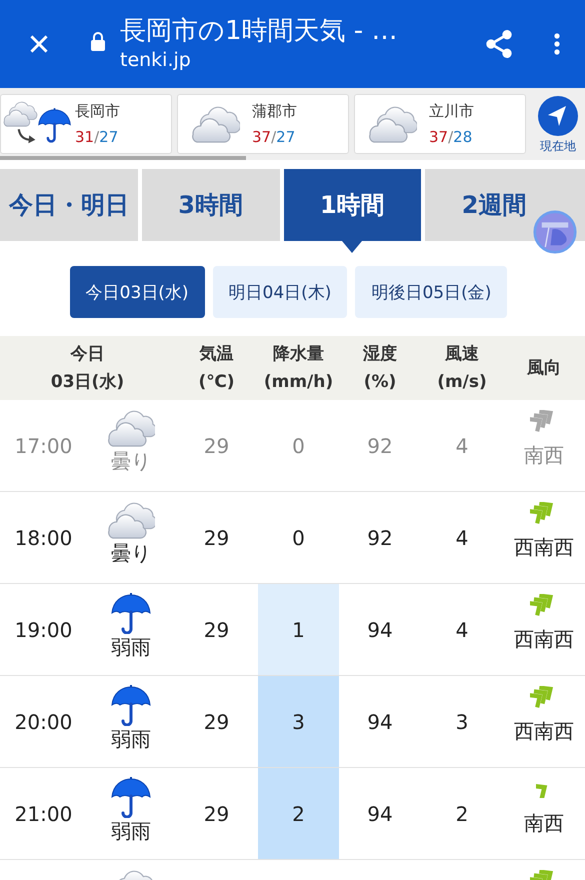 This screenshot has height=880, width=585. Describe the element at coordinates (88, 382) in the screenshot. I see `column-unit: 03日(水)` at that location.